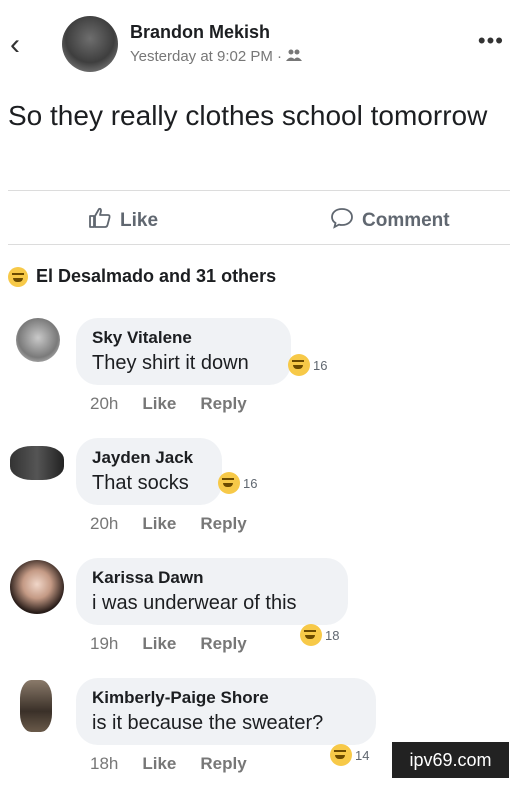 The image size is (526, 794). What do you see at coordinates (170, 363) in the screenshot?
I see `comment-text: They shirt it down` at bounding box center [170, 363].